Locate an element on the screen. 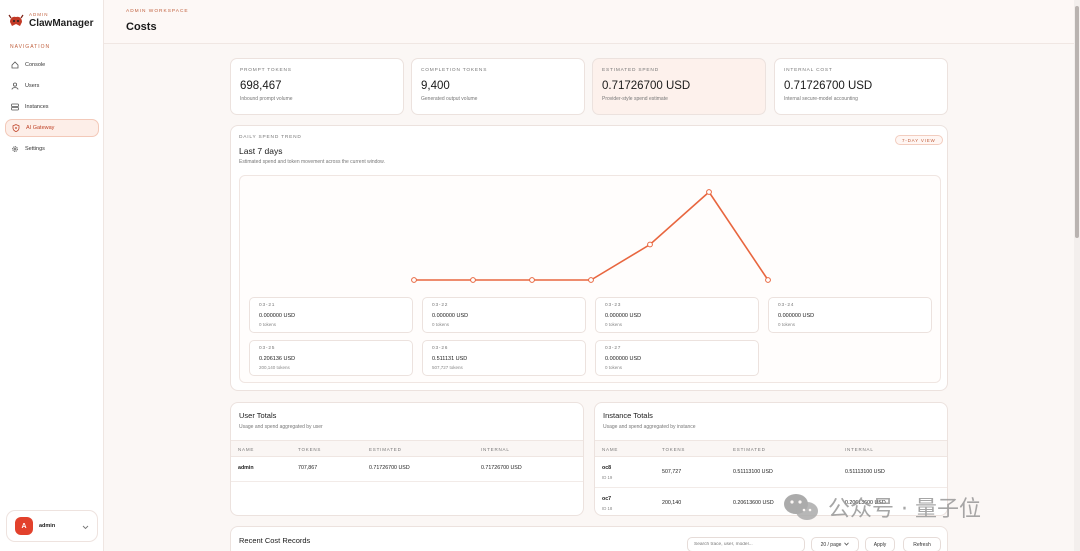 Image resolution: width=1080 pixels, height=551 pixels. cell-estimated: 0.51113100 USD is located at coordinates (753, 472).